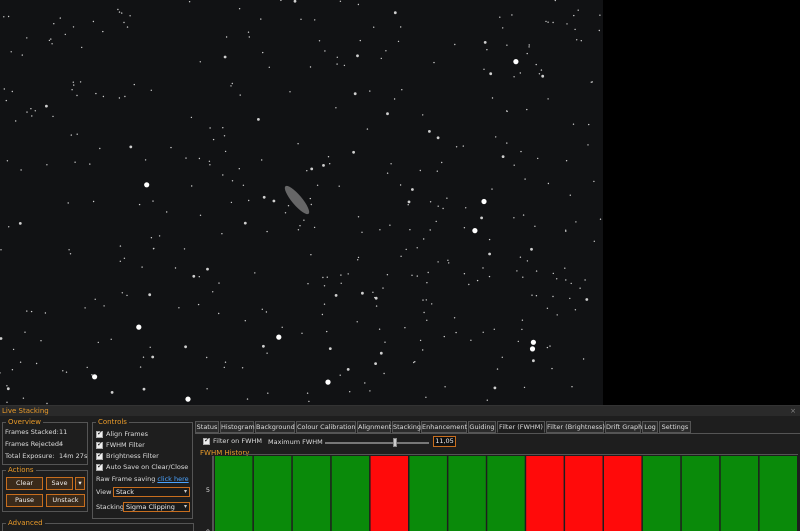 This screenshot has width=800, height=531. What do you see at coordinates (120, 445) in the screenshot?
I see `fwhm-filter-checkbox: FWHM Filter` at bounding box center [120, 445].